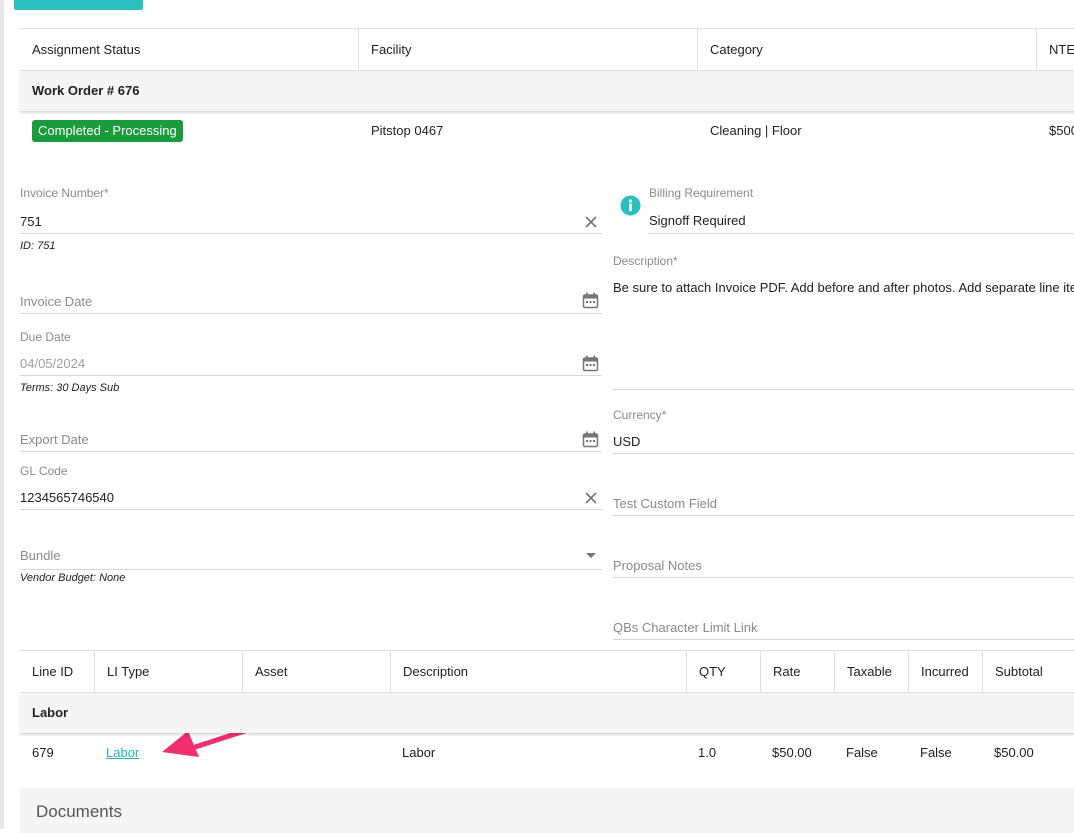 This screenshot has height=833, width=1074. Describe the element at coordinates (861, 233) in the screenshot. I see `billing-requirement-underline` at that location.